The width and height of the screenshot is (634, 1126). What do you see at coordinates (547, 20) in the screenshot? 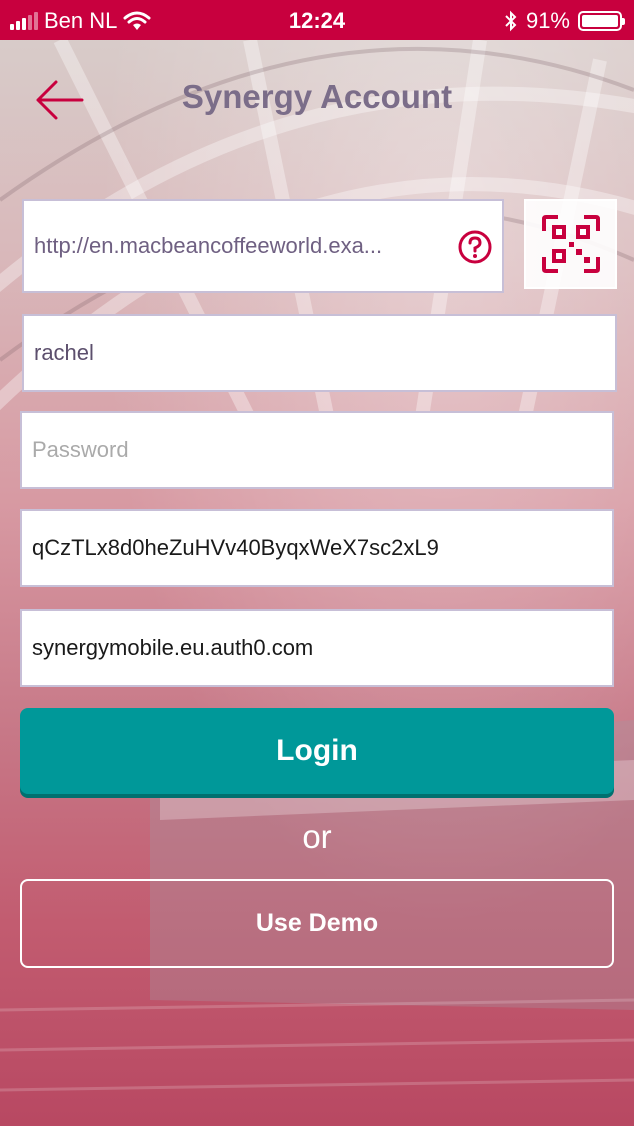
I see `battery-percentage: 91%` at bounding box center [547, 20].